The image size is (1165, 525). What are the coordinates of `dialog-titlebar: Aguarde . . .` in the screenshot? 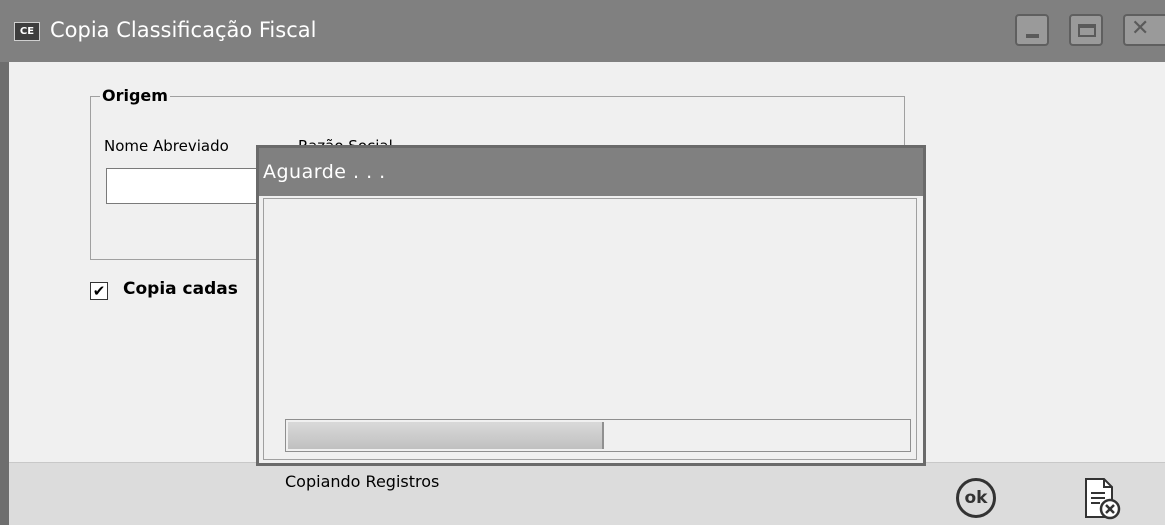 It's located at (591, 172).